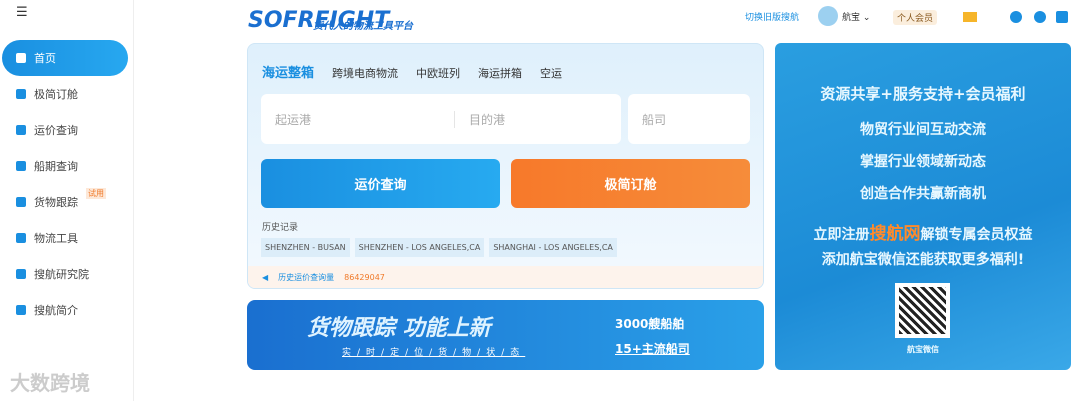  I want to click on avatar, so click(828, 16).